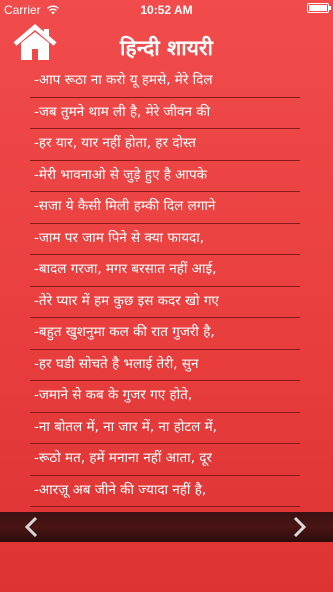 The height and width of the screenshot is (592, 333). I want to click on status-time: 10:52 AM, so click(166, 10).